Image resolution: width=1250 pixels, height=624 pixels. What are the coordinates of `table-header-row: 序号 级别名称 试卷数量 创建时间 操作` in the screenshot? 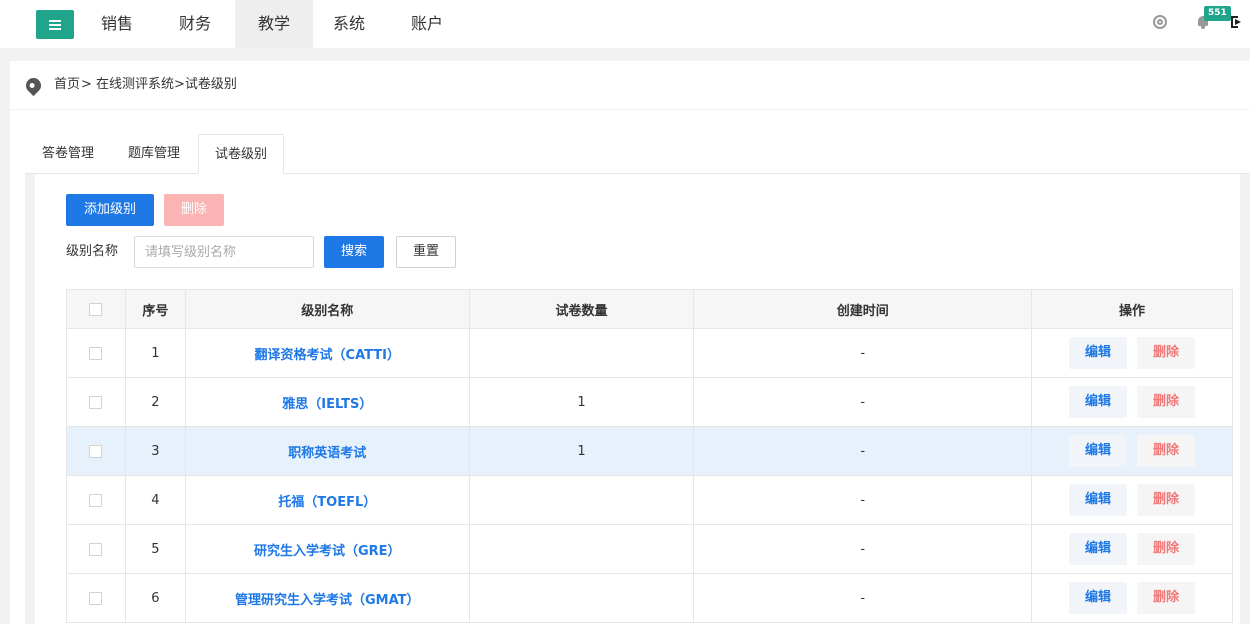 It's located at (649, 309).